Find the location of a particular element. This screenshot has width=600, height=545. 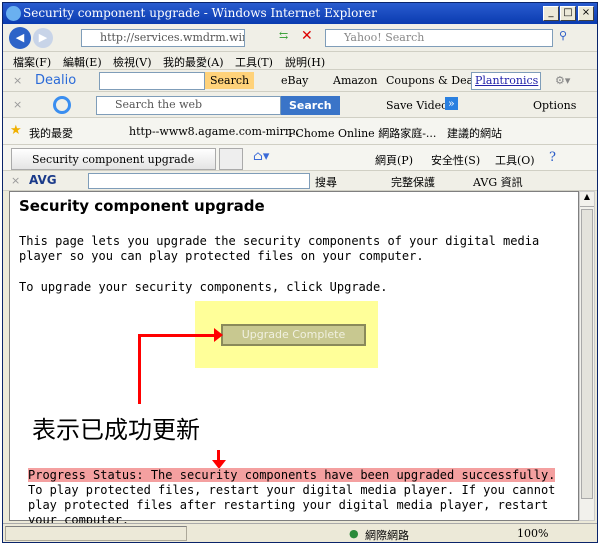

back-button: ◀ is located at coordinates (20, 38).